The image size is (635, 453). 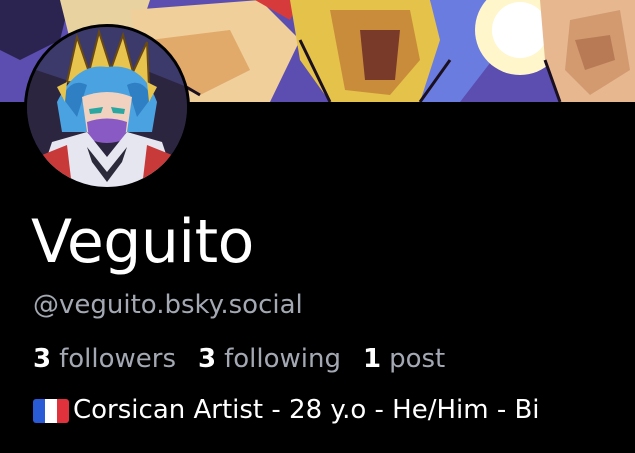 What do you see at coordinates (118, 359) in the screenshot?
I see `followers-label: followers` at bounding box center [118, 359].